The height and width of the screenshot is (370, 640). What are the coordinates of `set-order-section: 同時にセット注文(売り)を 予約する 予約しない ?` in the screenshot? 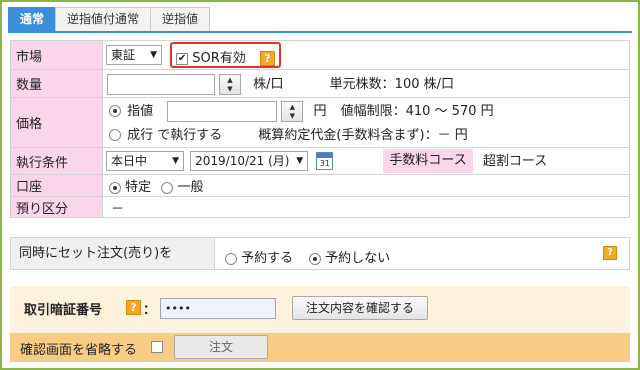 It's located at (320, 253).